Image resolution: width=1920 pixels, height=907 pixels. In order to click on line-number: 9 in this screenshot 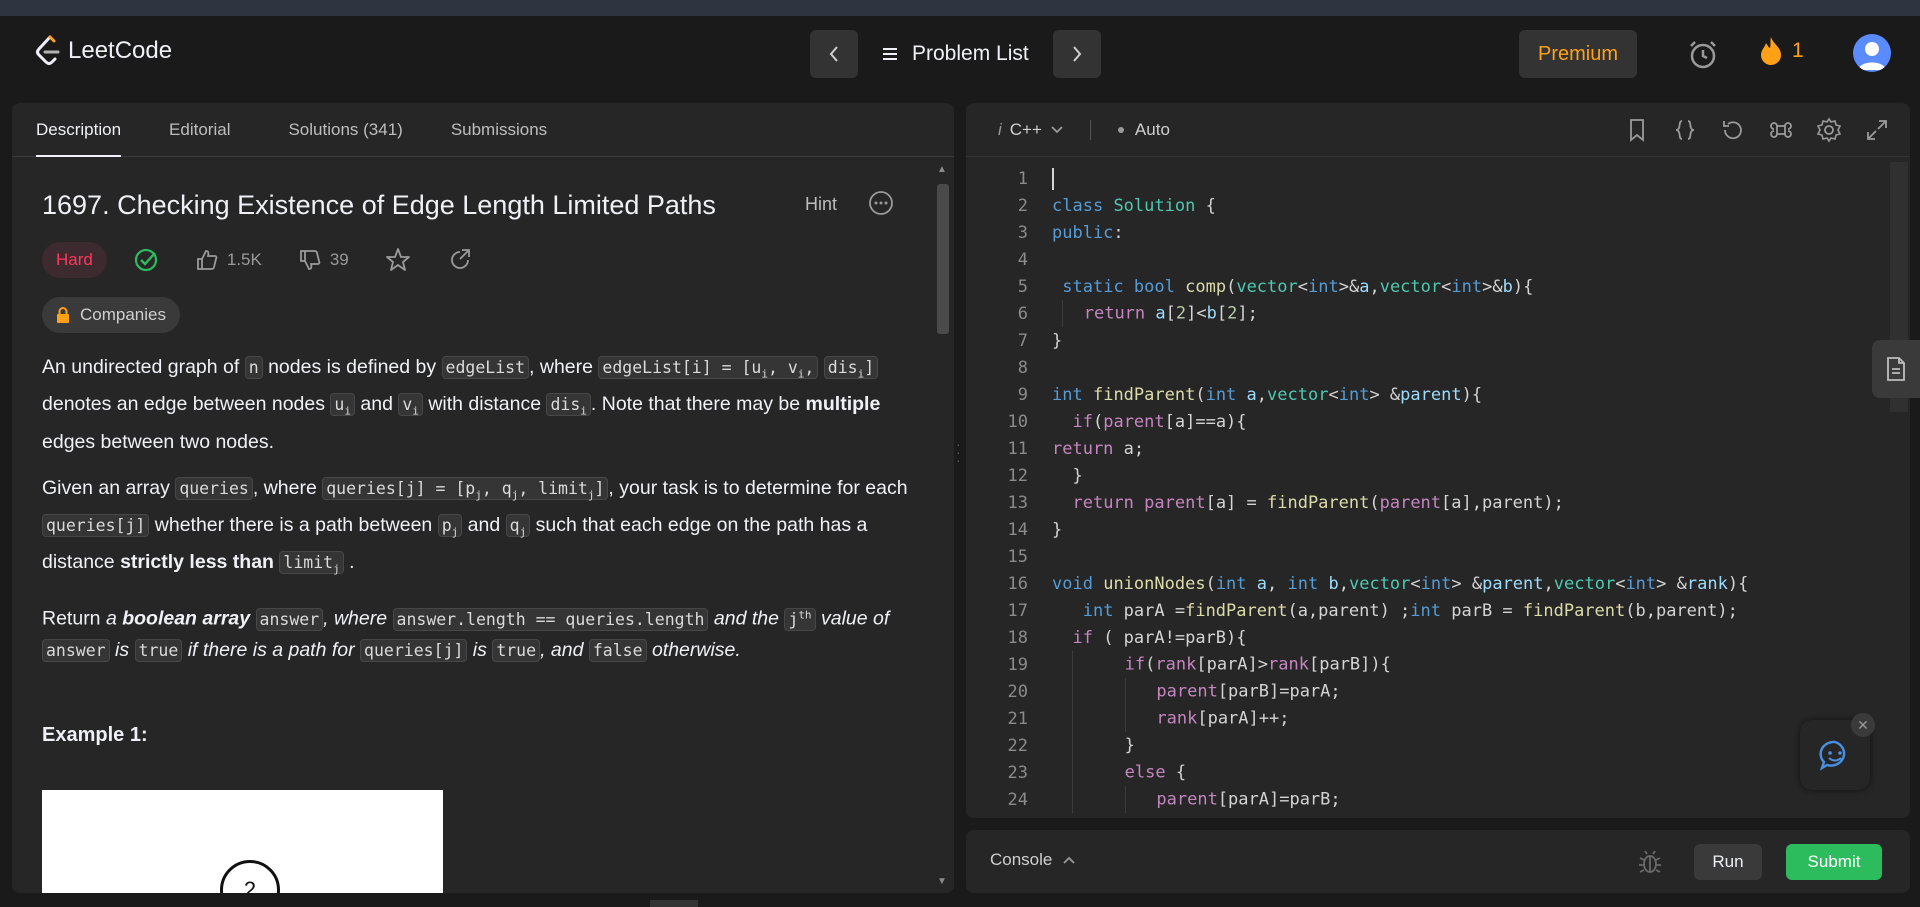, I will do `click(1022, 394)`.